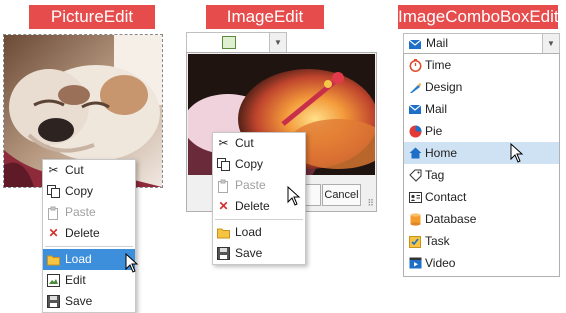 This screenshot has height=313, width=566. I want to click on menu-item-label: Edit, so click(75, 280).